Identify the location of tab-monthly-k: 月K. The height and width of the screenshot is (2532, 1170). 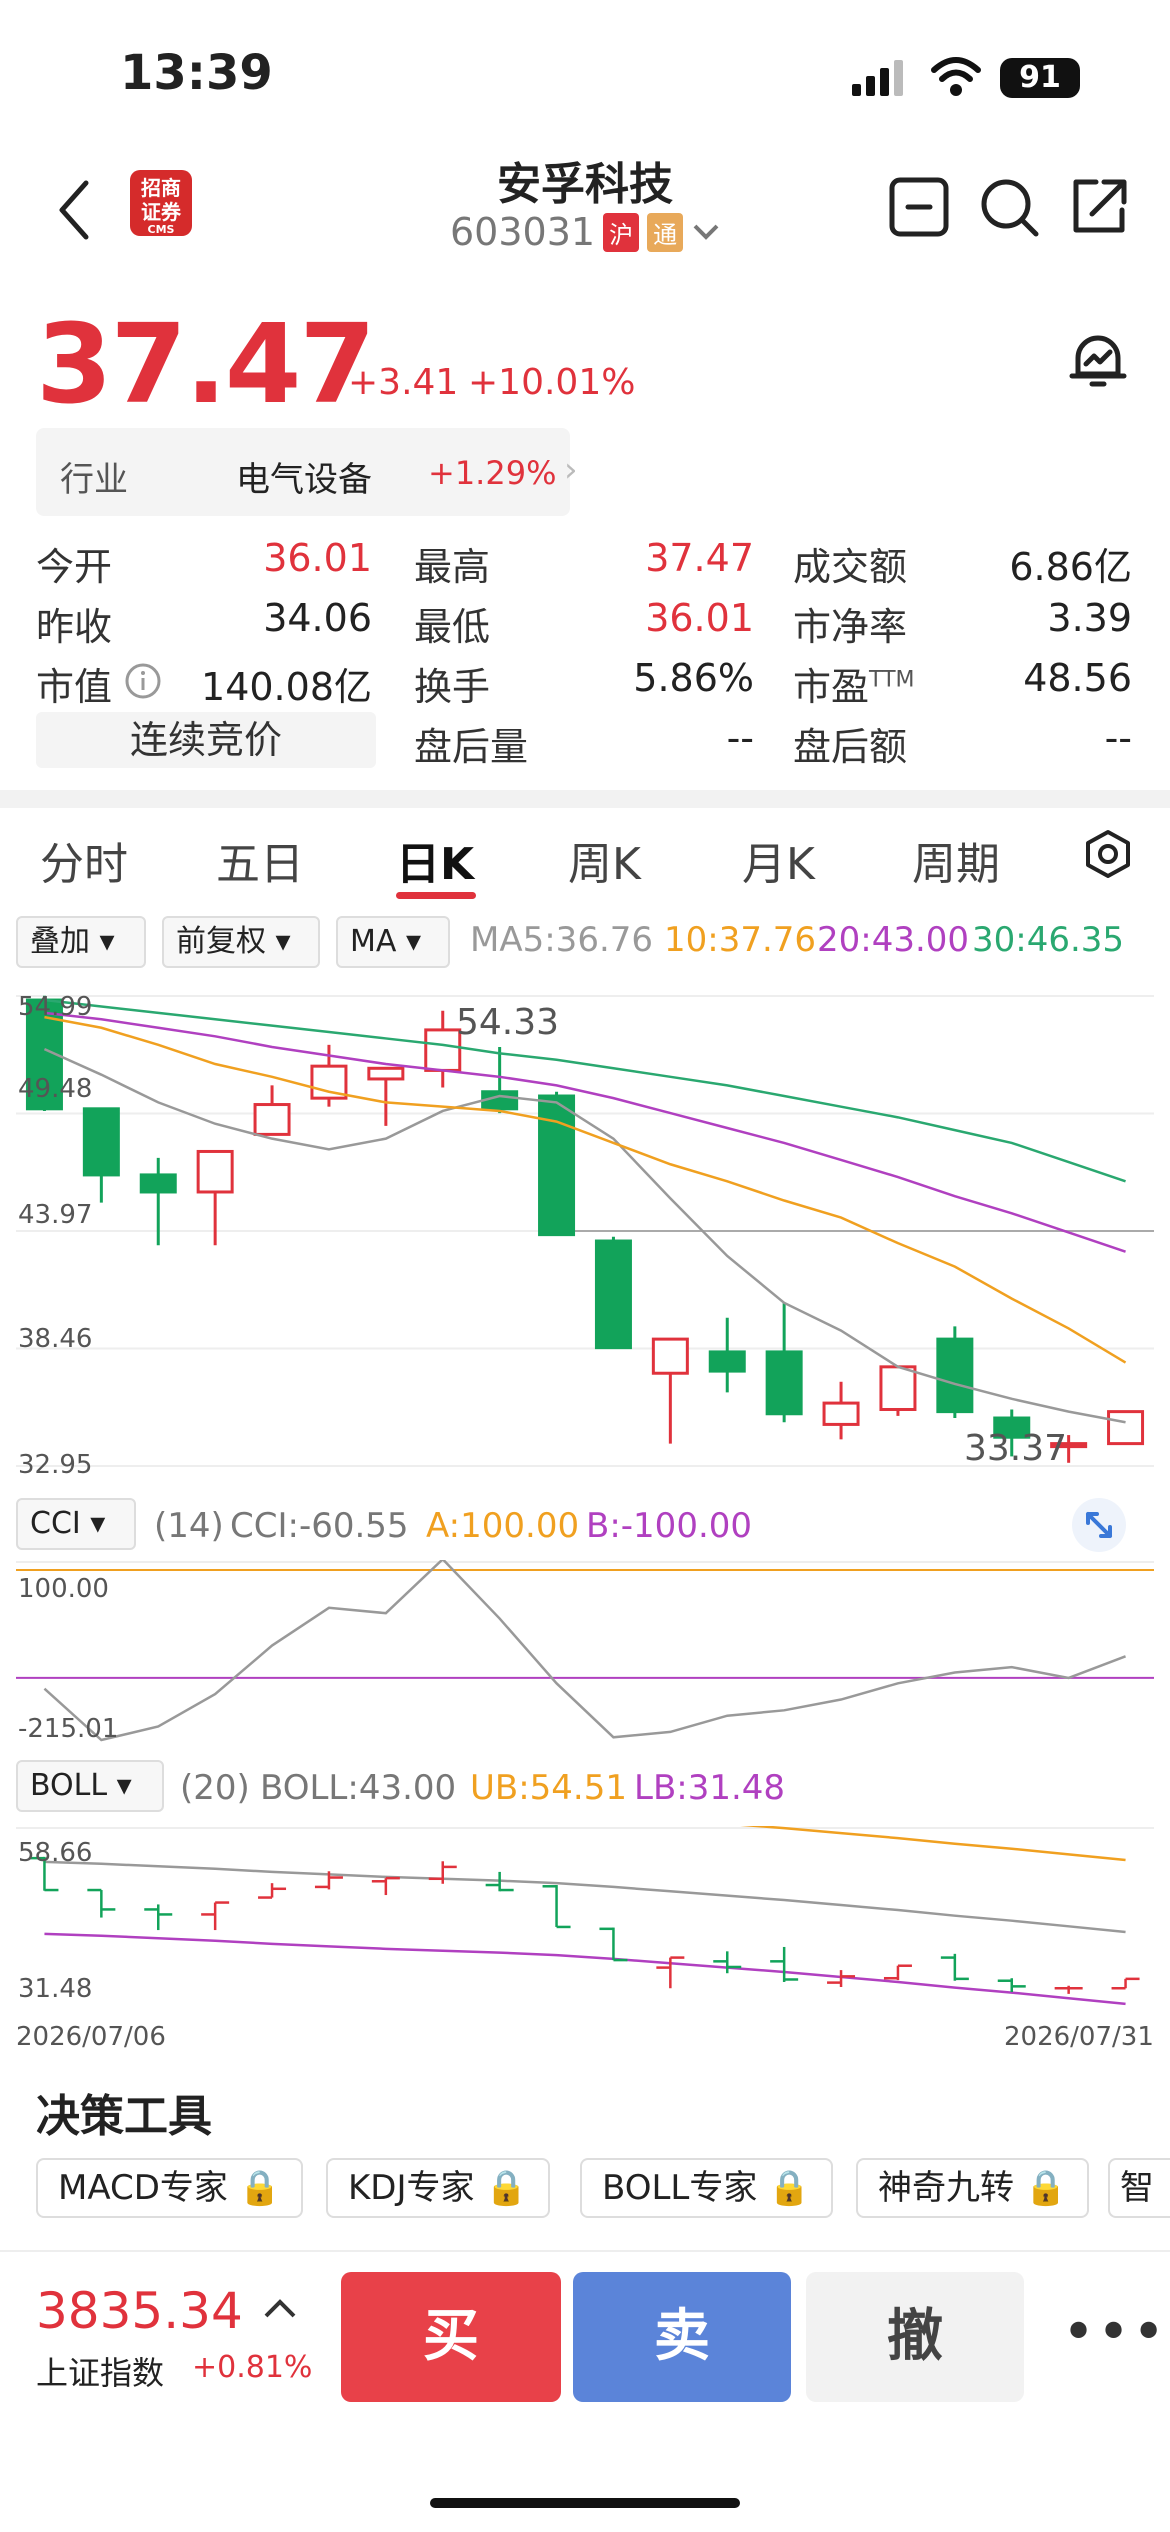
(778, 860).